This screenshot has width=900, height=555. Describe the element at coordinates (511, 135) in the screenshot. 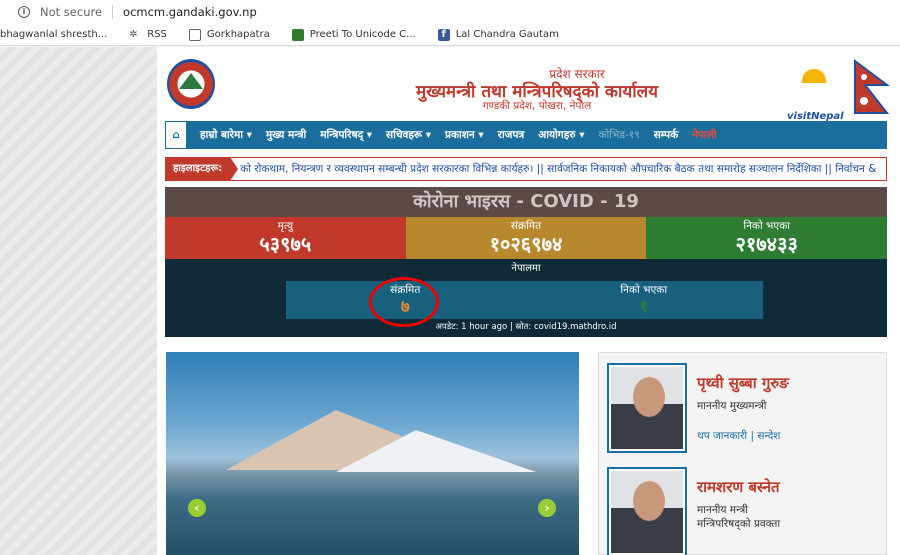

I see `nav-gazette: राजपत्र` at that location.